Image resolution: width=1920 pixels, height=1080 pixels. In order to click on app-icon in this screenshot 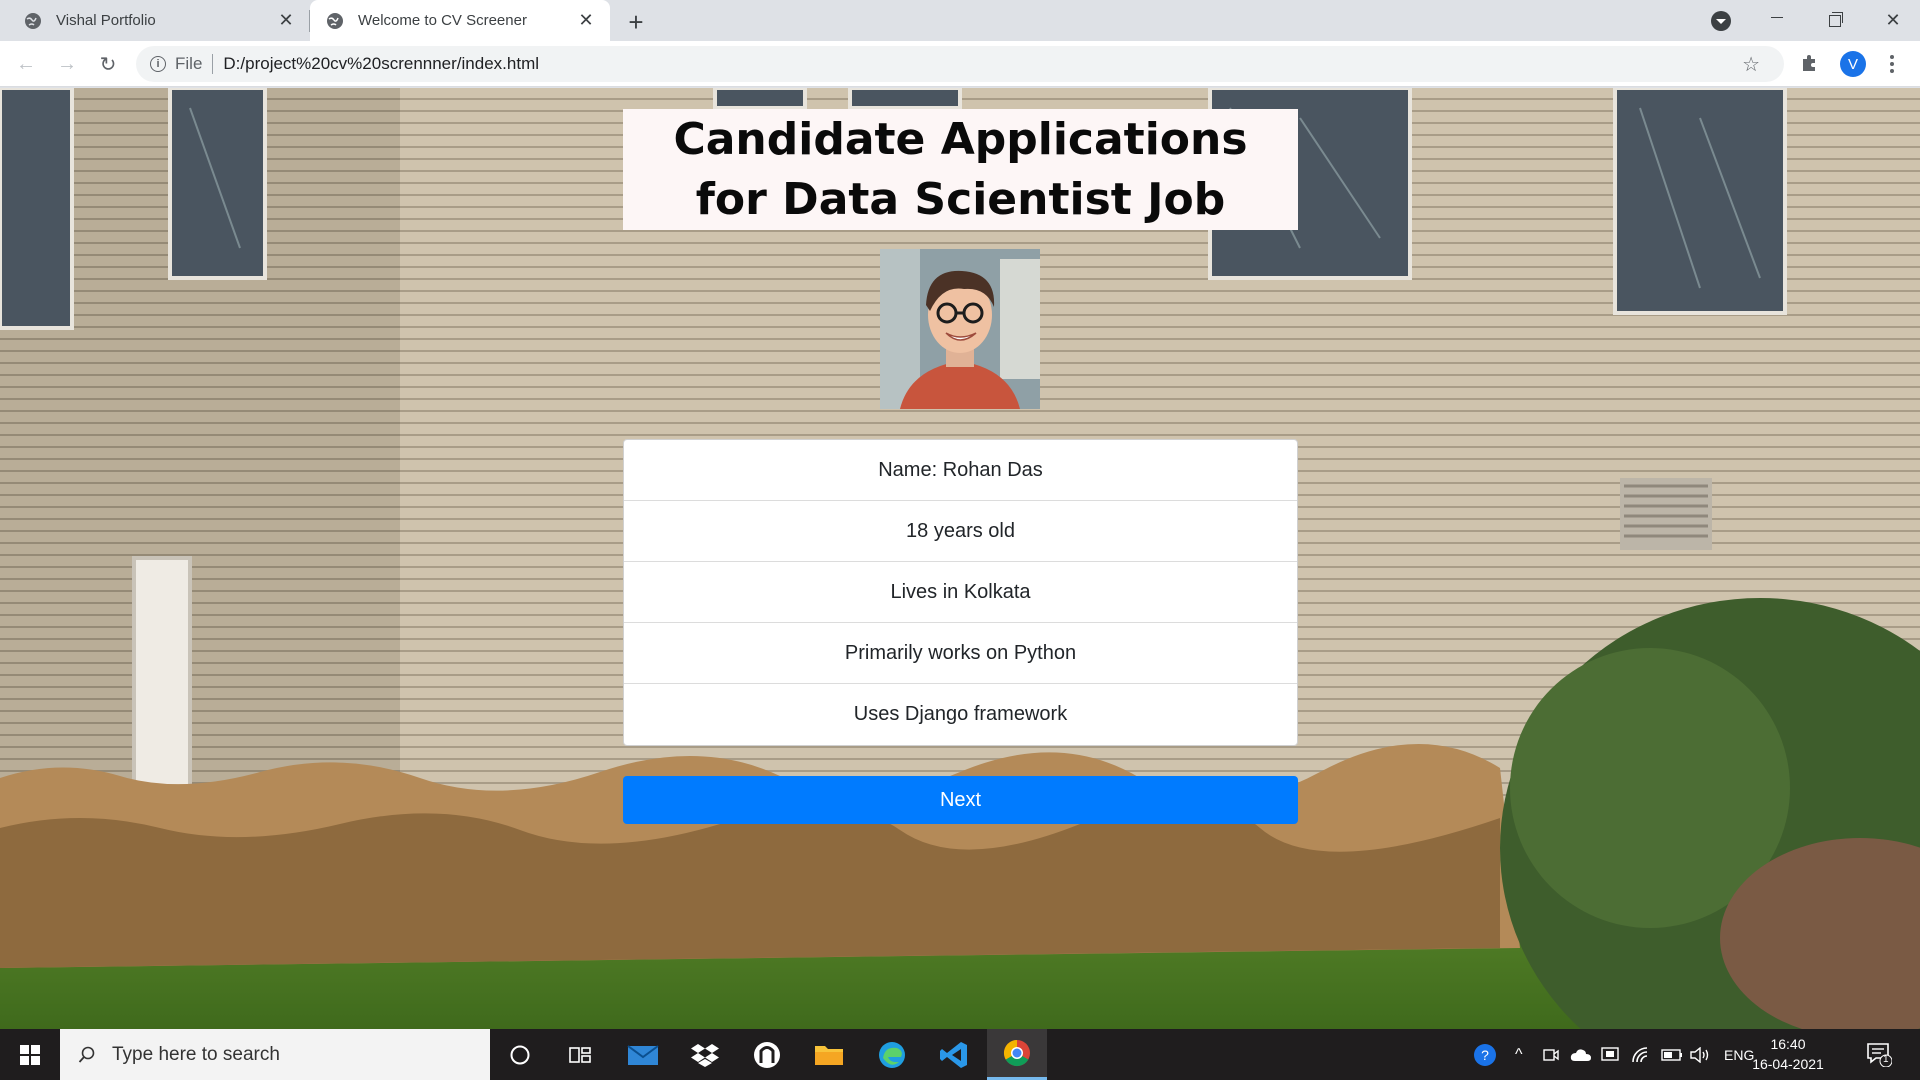, I will do `click(767, 1054)`.